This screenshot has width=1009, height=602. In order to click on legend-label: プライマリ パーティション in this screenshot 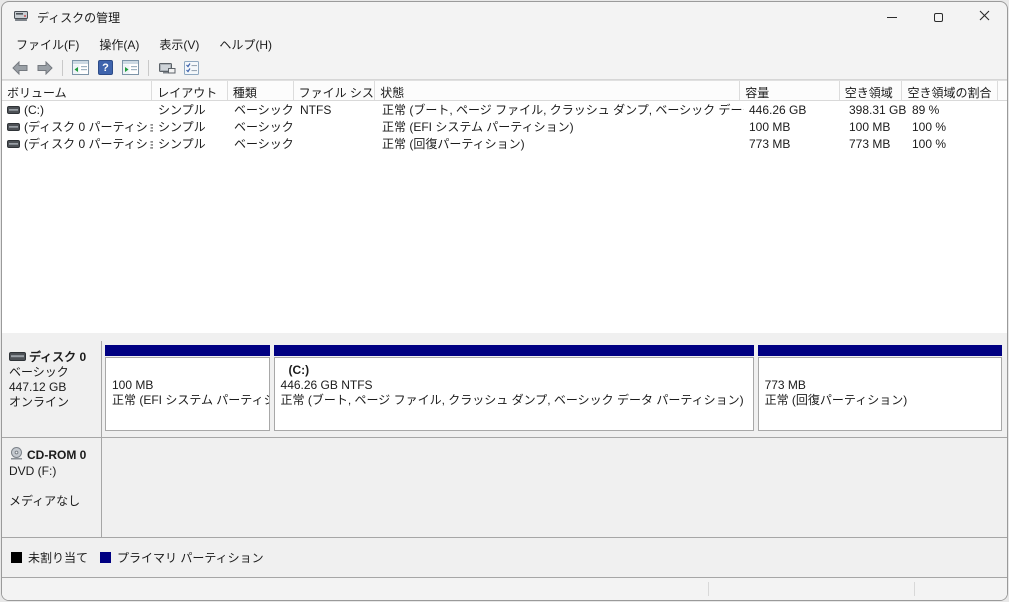, I will do `click(190, 558)`.